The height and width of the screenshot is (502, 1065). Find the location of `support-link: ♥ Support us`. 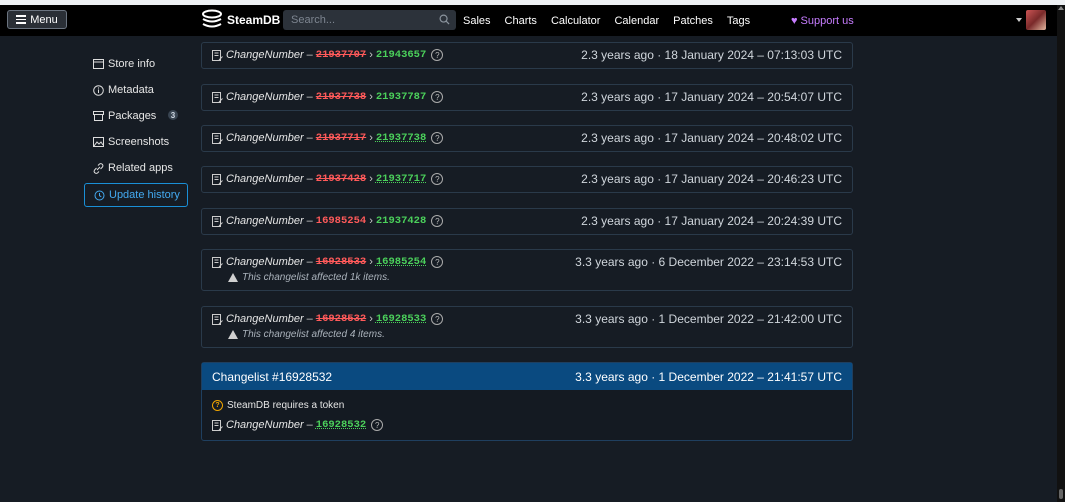

support-link: ♥ Support us is located at coordinates (822, 21).